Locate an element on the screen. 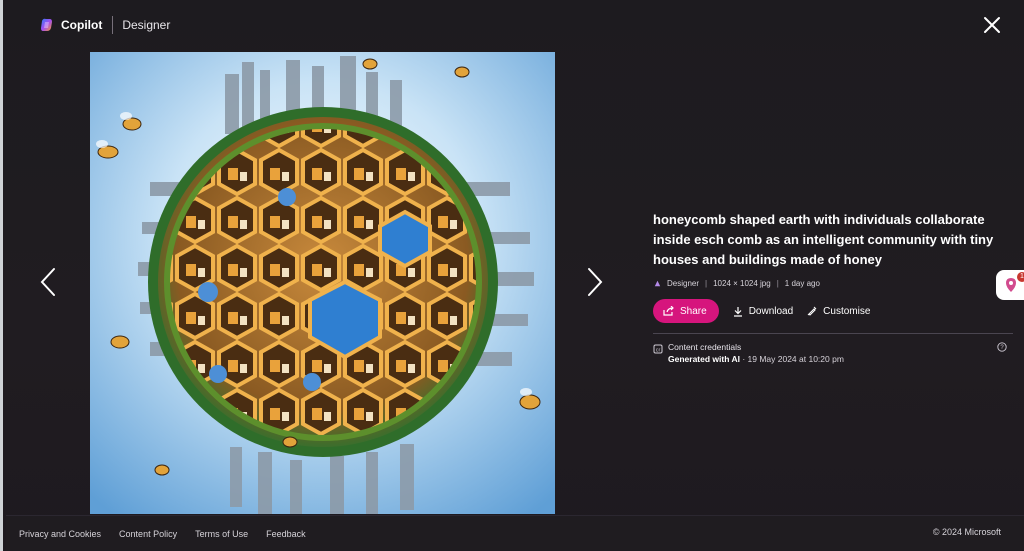 Image resolution: width=1024 pixels, height=551 pixels. share-button: Share is located at coordinates (686, 311).